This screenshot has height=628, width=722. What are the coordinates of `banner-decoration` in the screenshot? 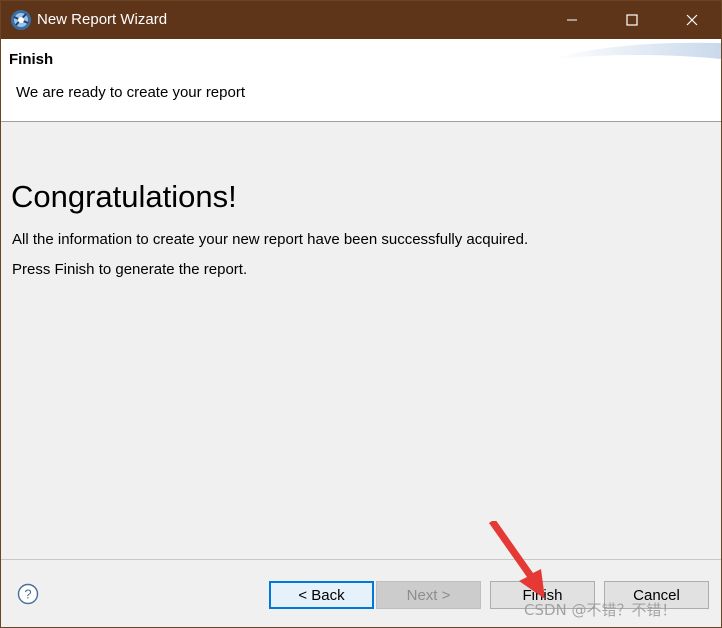 It's located at (636, 50).